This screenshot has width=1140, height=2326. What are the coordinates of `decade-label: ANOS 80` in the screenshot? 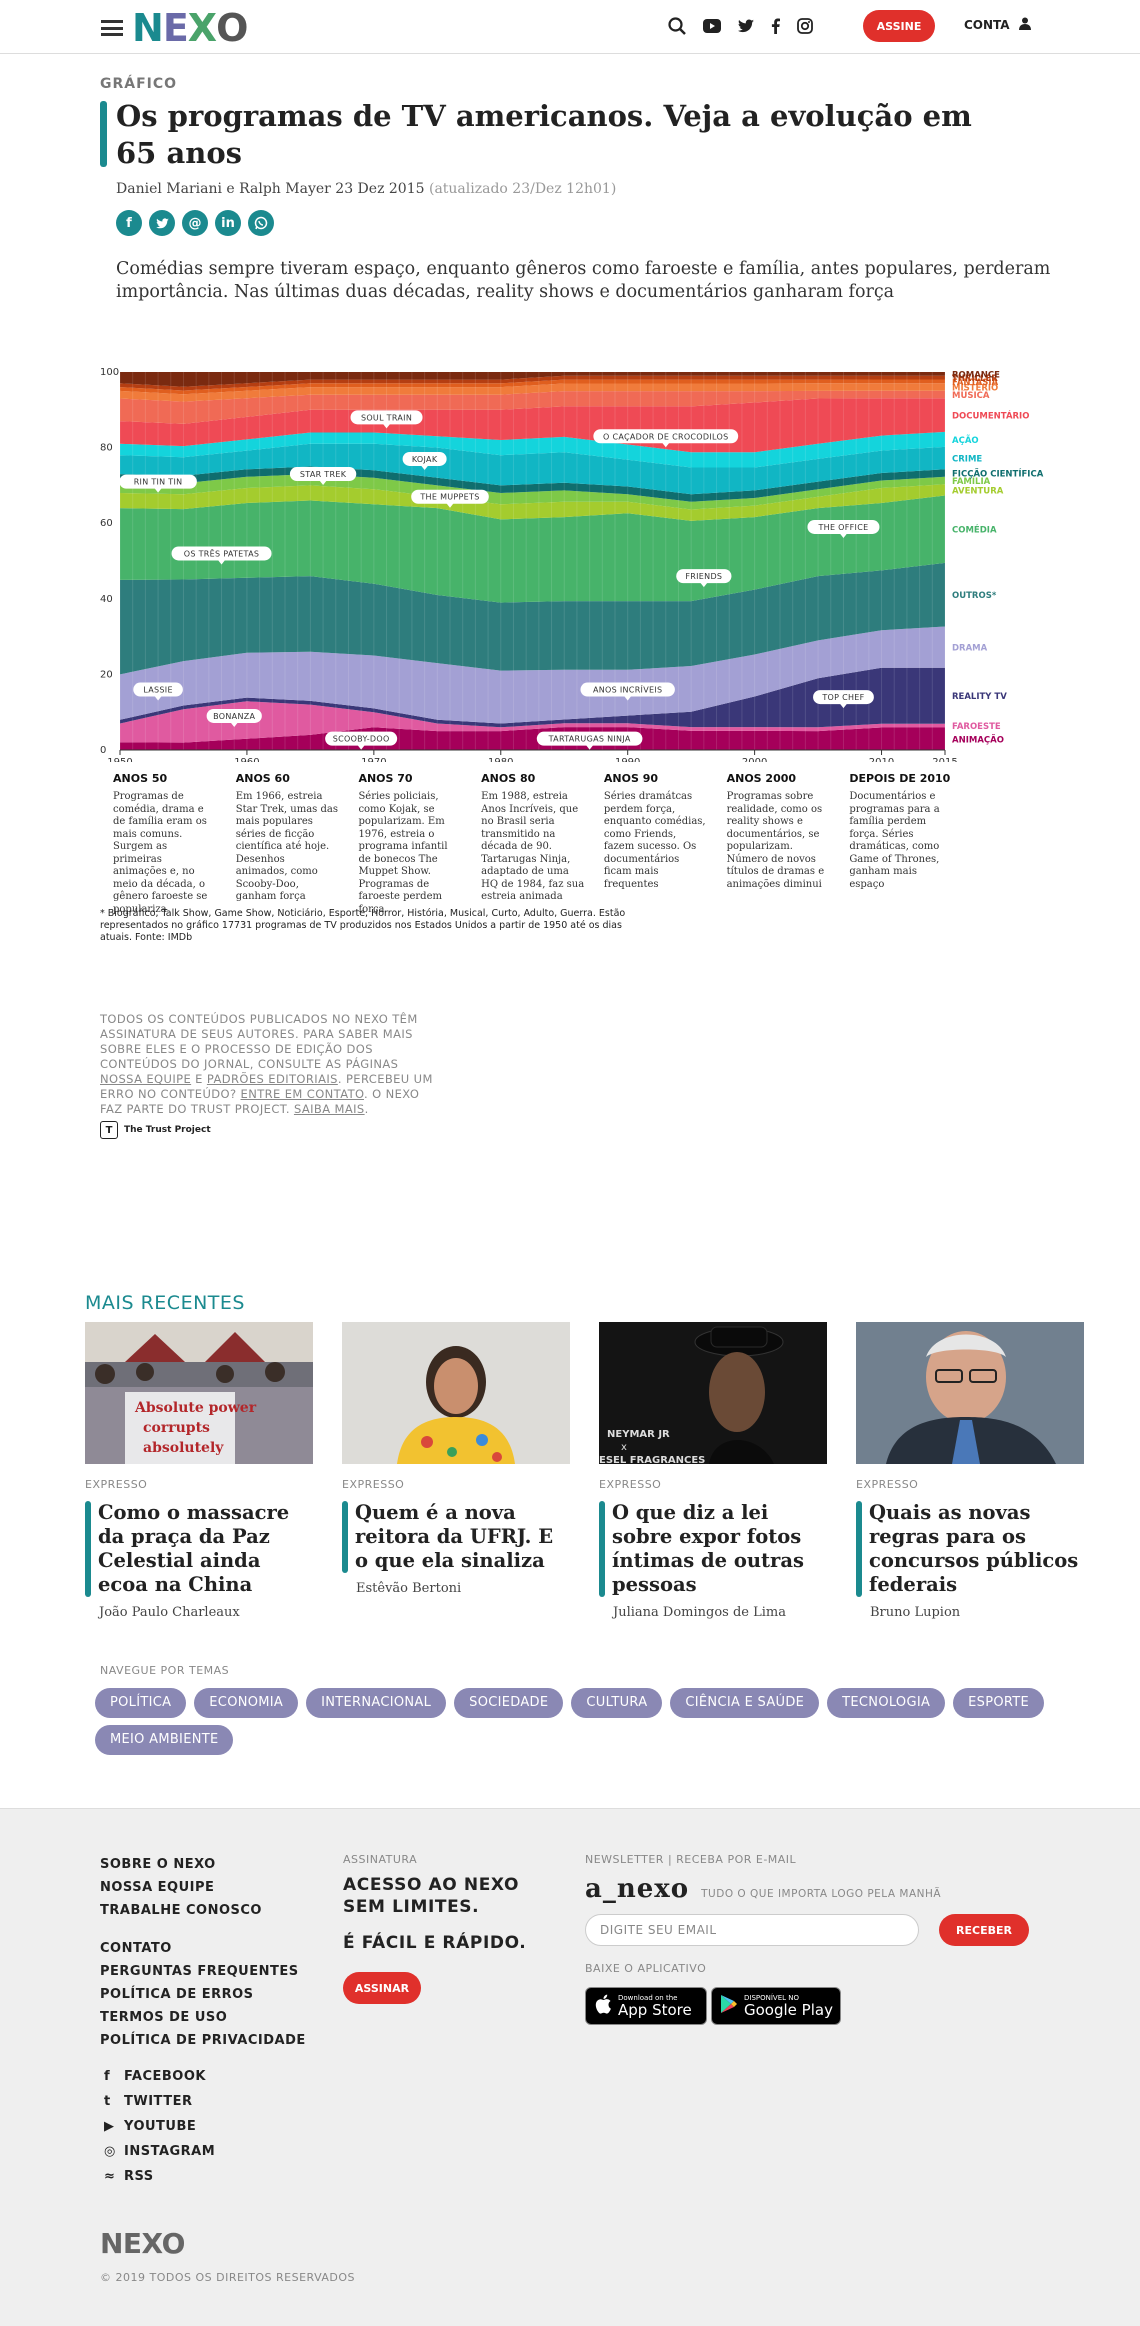 It's located at (508, 778).